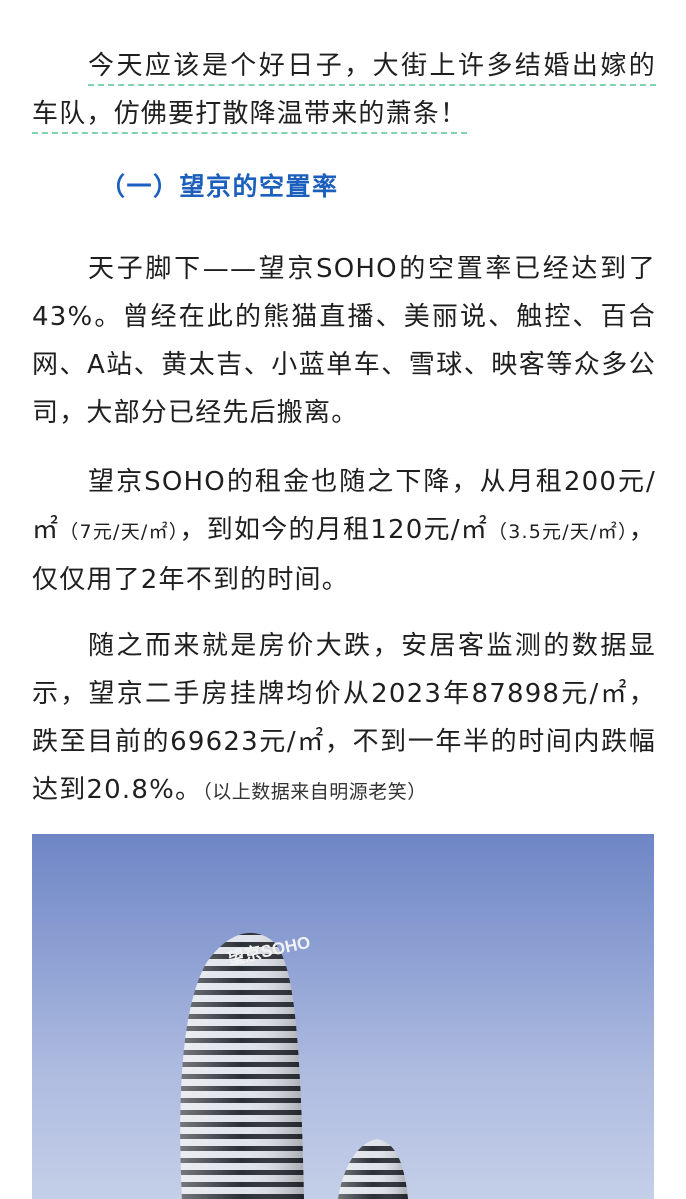 Image resolution: width=686 pixels, height=1199 pixels. I want to click on source-note: （以上数据来自明源老笑）, so click(314, 792).